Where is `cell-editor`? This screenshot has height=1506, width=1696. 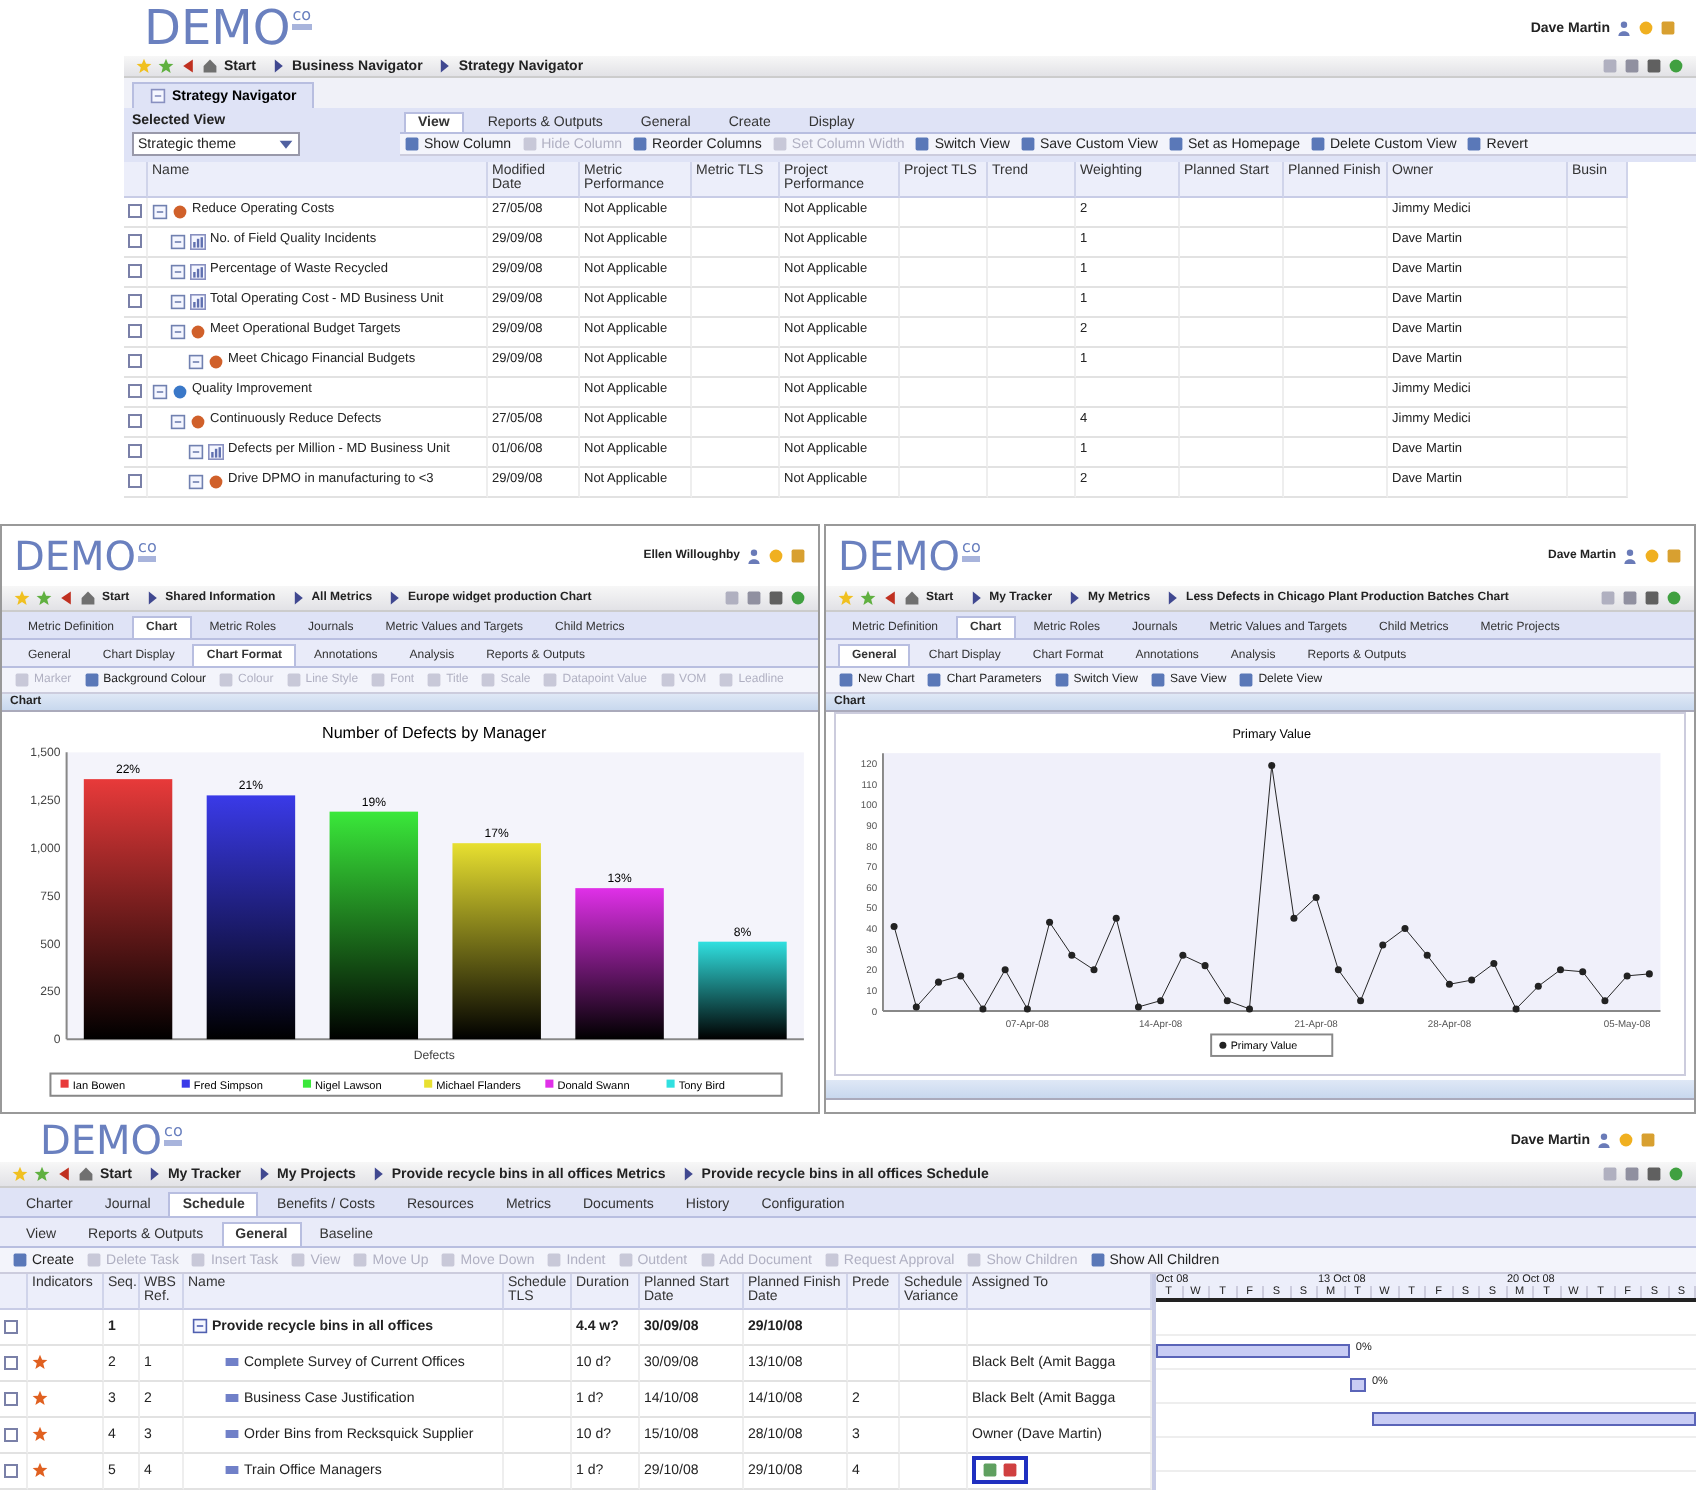
cell-editor is located at coordinates (1000, 1470).